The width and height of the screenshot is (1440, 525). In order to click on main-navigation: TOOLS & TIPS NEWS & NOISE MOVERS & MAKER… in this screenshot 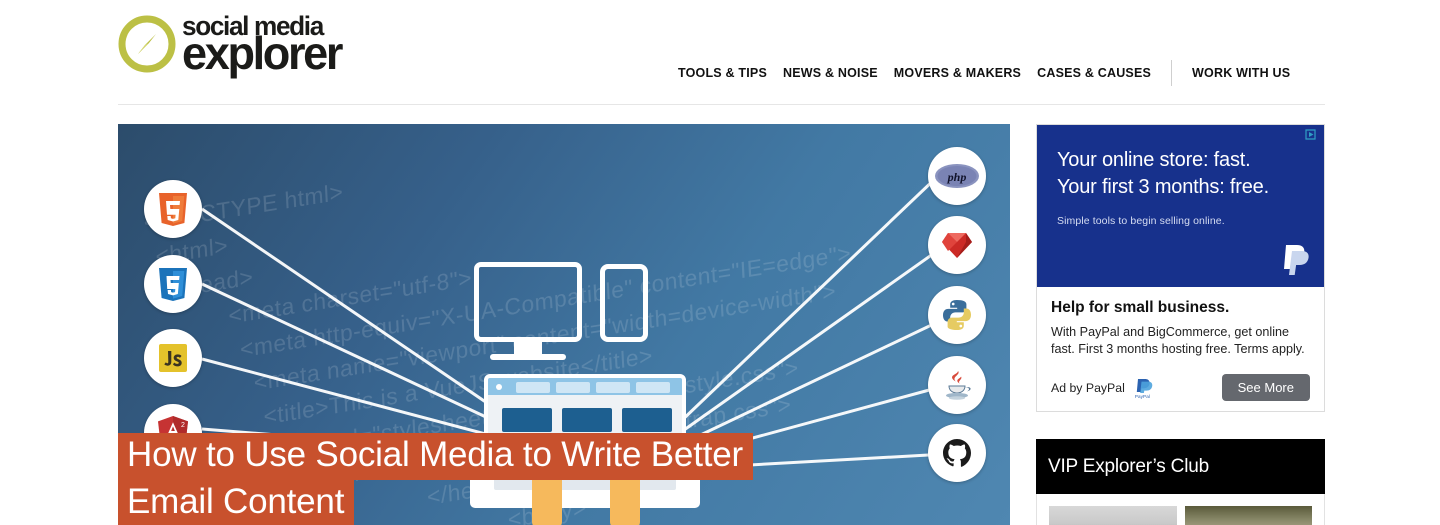, I will do `click(984, 73)`.